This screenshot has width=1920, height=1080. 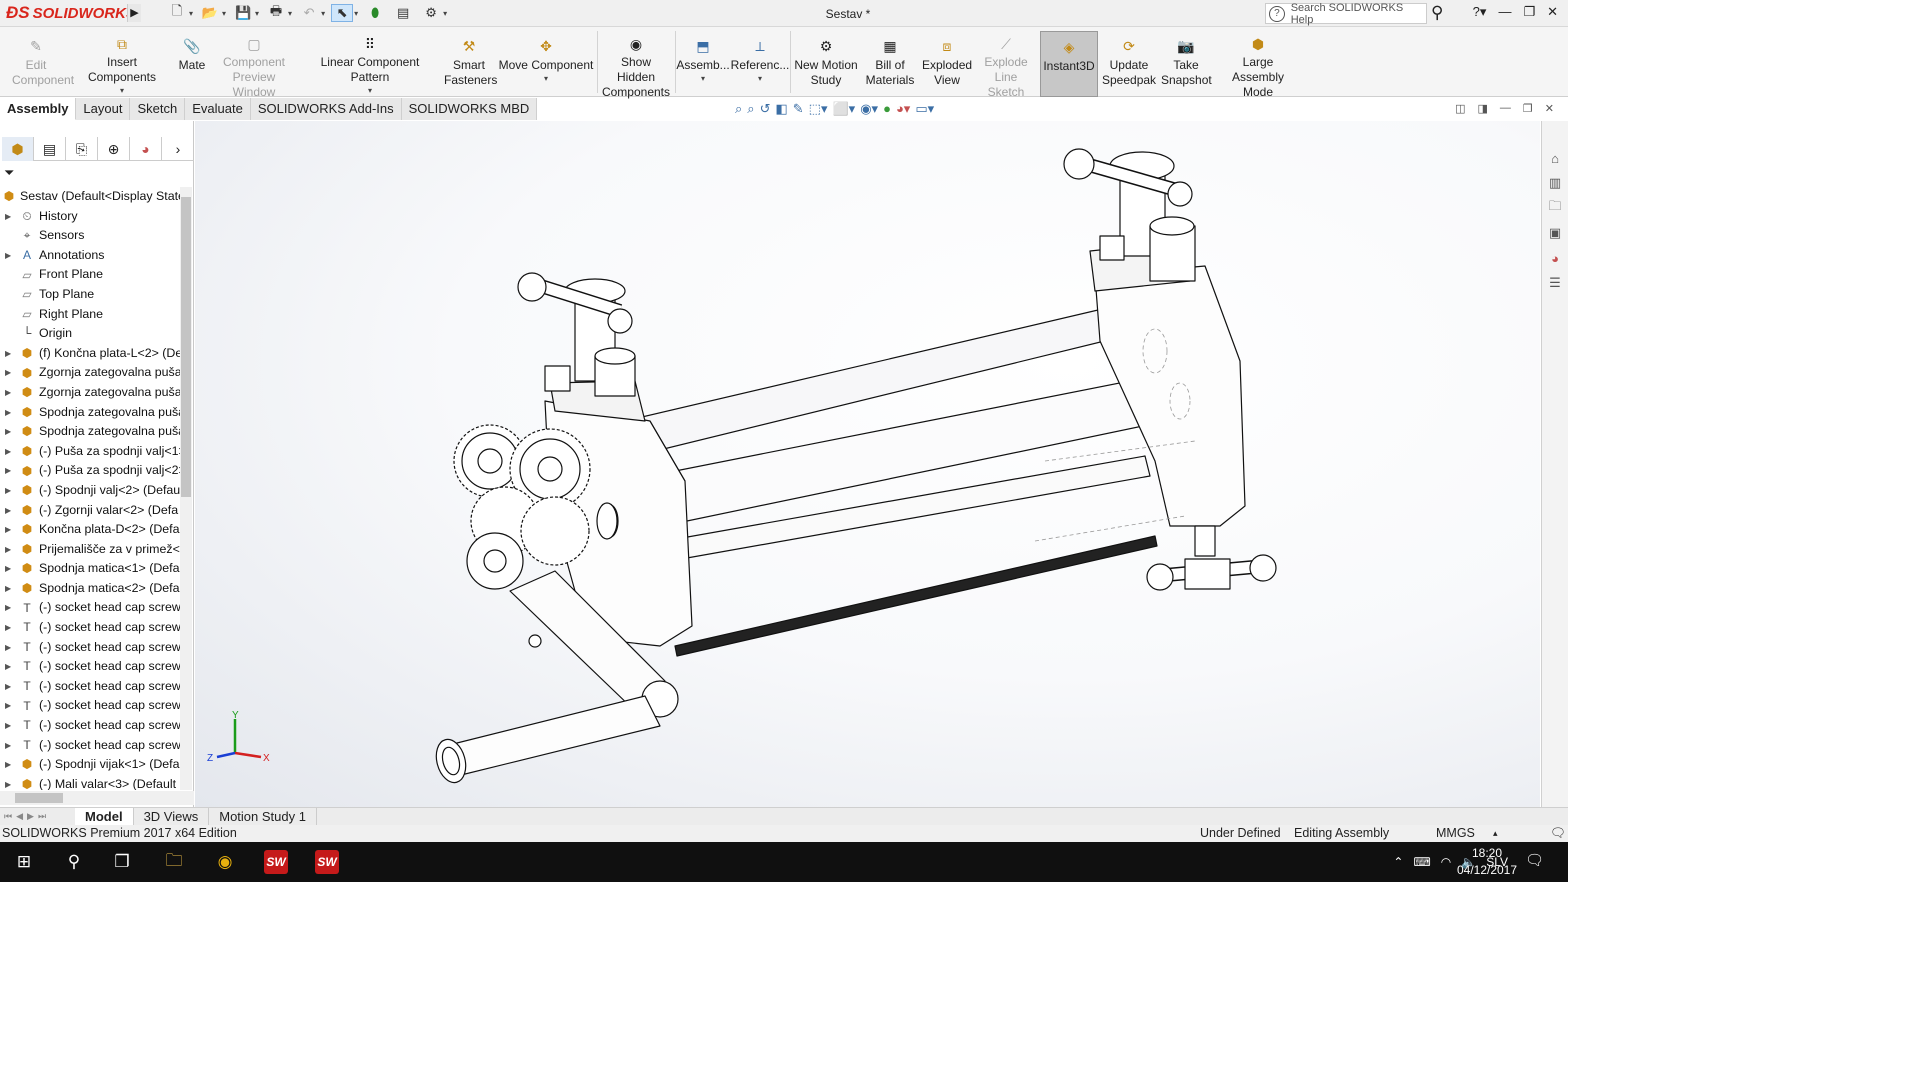 What do you see at coordinates (90, 530) in the screenshot?
I see `tree-item: ▶ ⬢ Končna plata-D<2> (Defa` at bounding box center [90, 530].